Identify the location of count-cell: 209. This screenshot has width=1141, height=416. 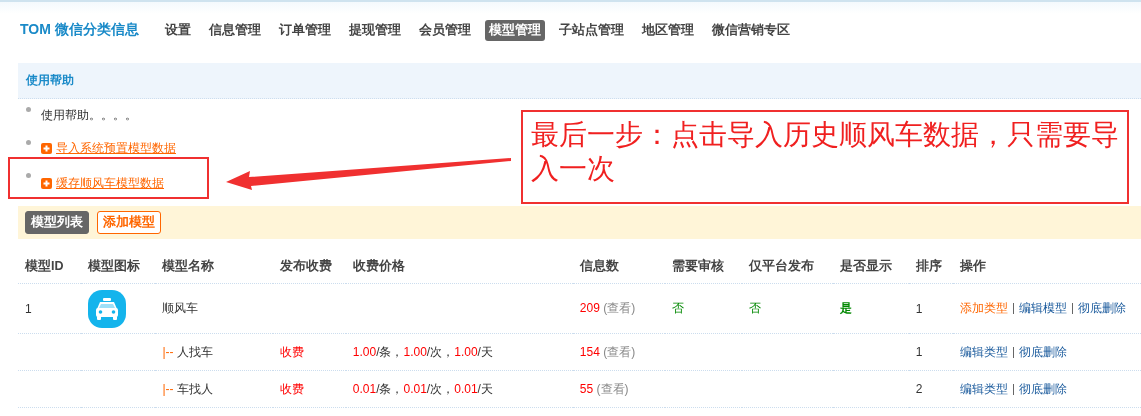
(589, 308).